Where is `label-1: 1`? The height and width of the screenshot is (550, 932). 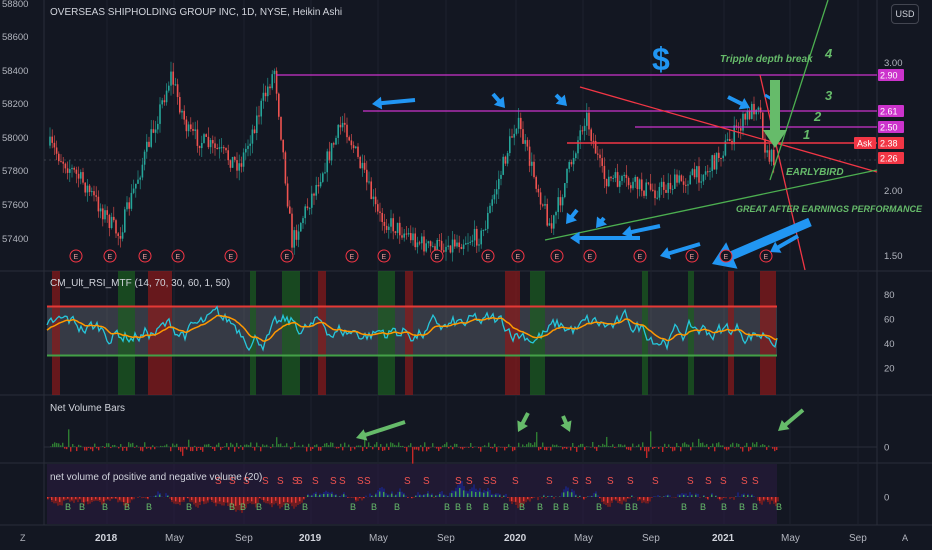 label-1: 1 is located at coordinates (806, 134).